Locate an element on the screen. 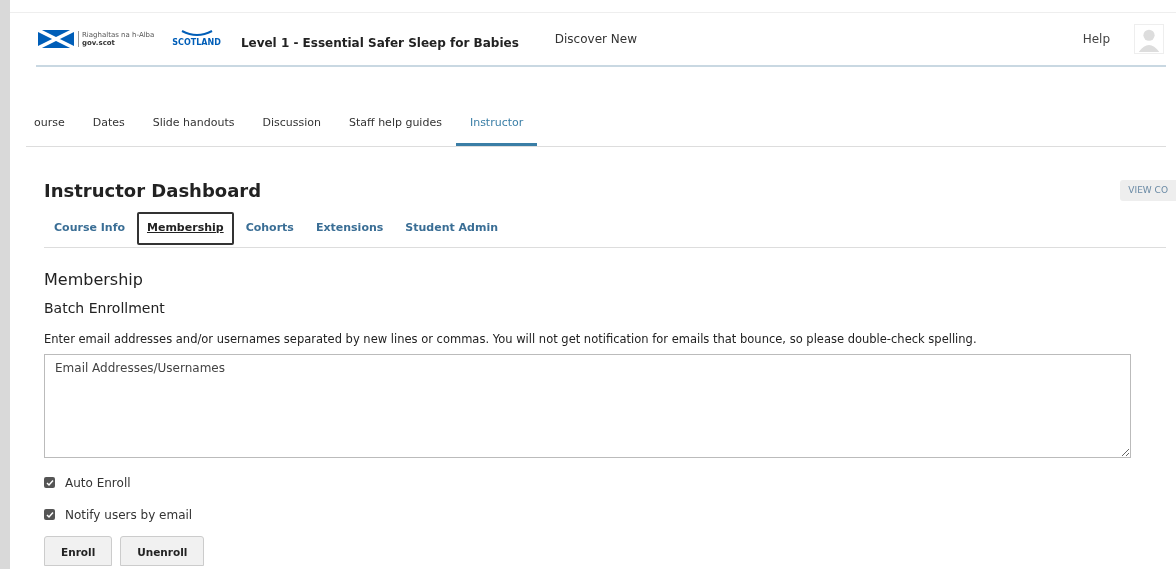 The height and width of the screenshot is (569, 1176). section-subheading: Batch Enrollment is located at coordinates (105, 308).